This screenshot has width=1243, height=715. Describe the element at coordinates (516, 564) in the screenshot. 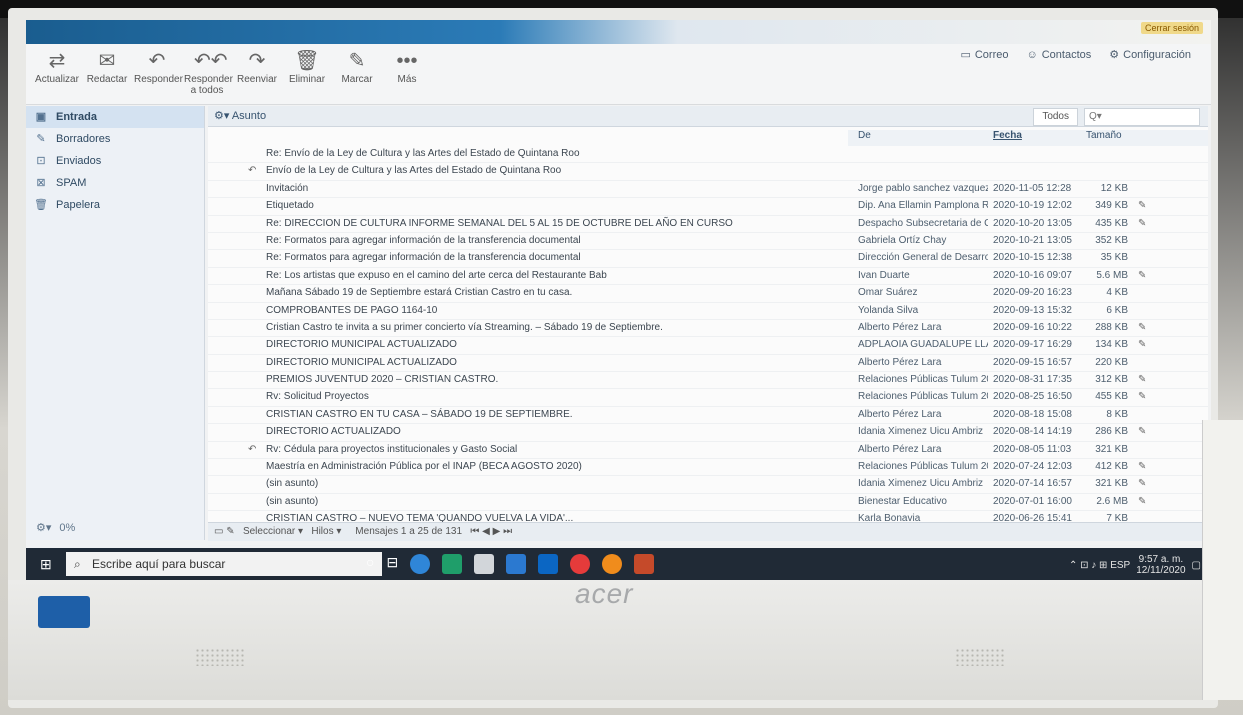

I see `word-icon` at that location.